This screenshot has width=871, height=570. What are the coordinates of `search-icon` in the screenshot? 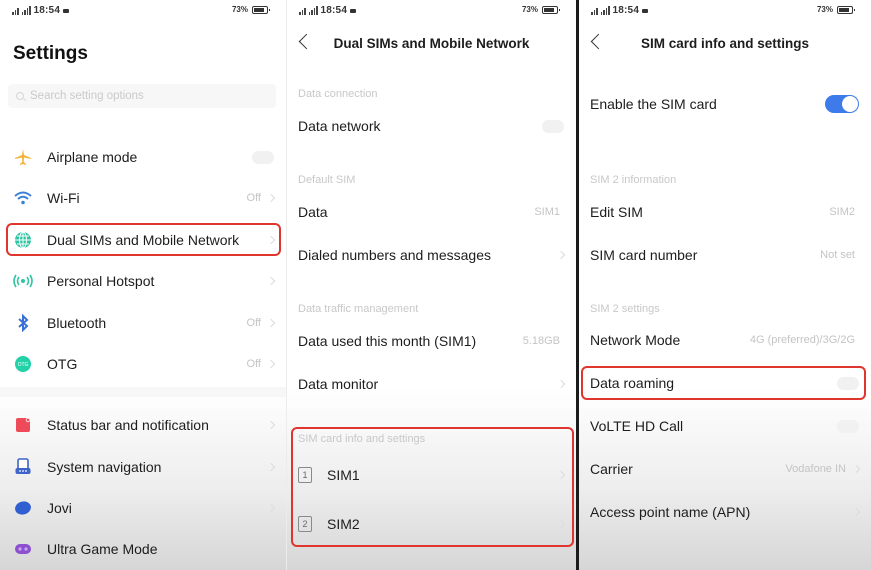 It's located at (20, 96).